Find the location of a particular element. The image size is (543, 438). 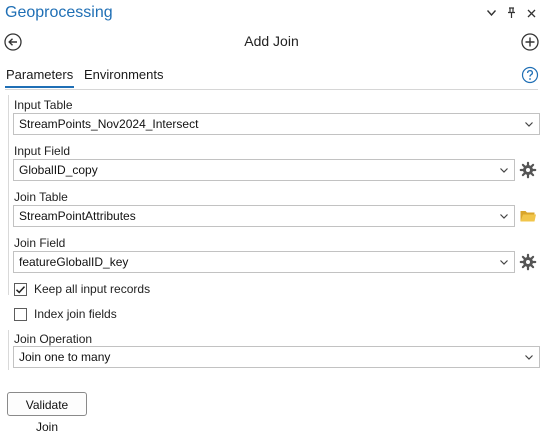

tab-parameters: Parameters is located at coordinates (39, 77).